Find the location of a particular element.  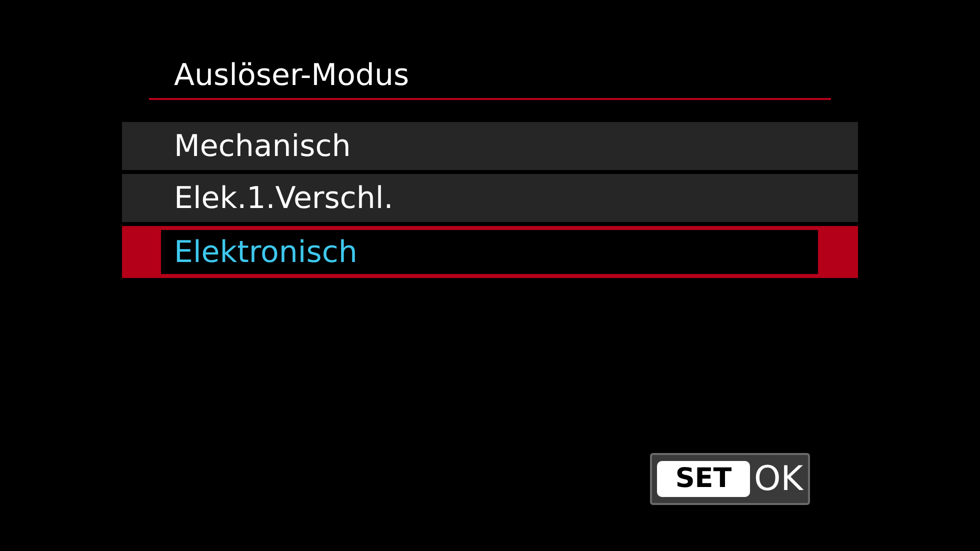

menu-option: Elektronisch is located at coordinates (490, 252).